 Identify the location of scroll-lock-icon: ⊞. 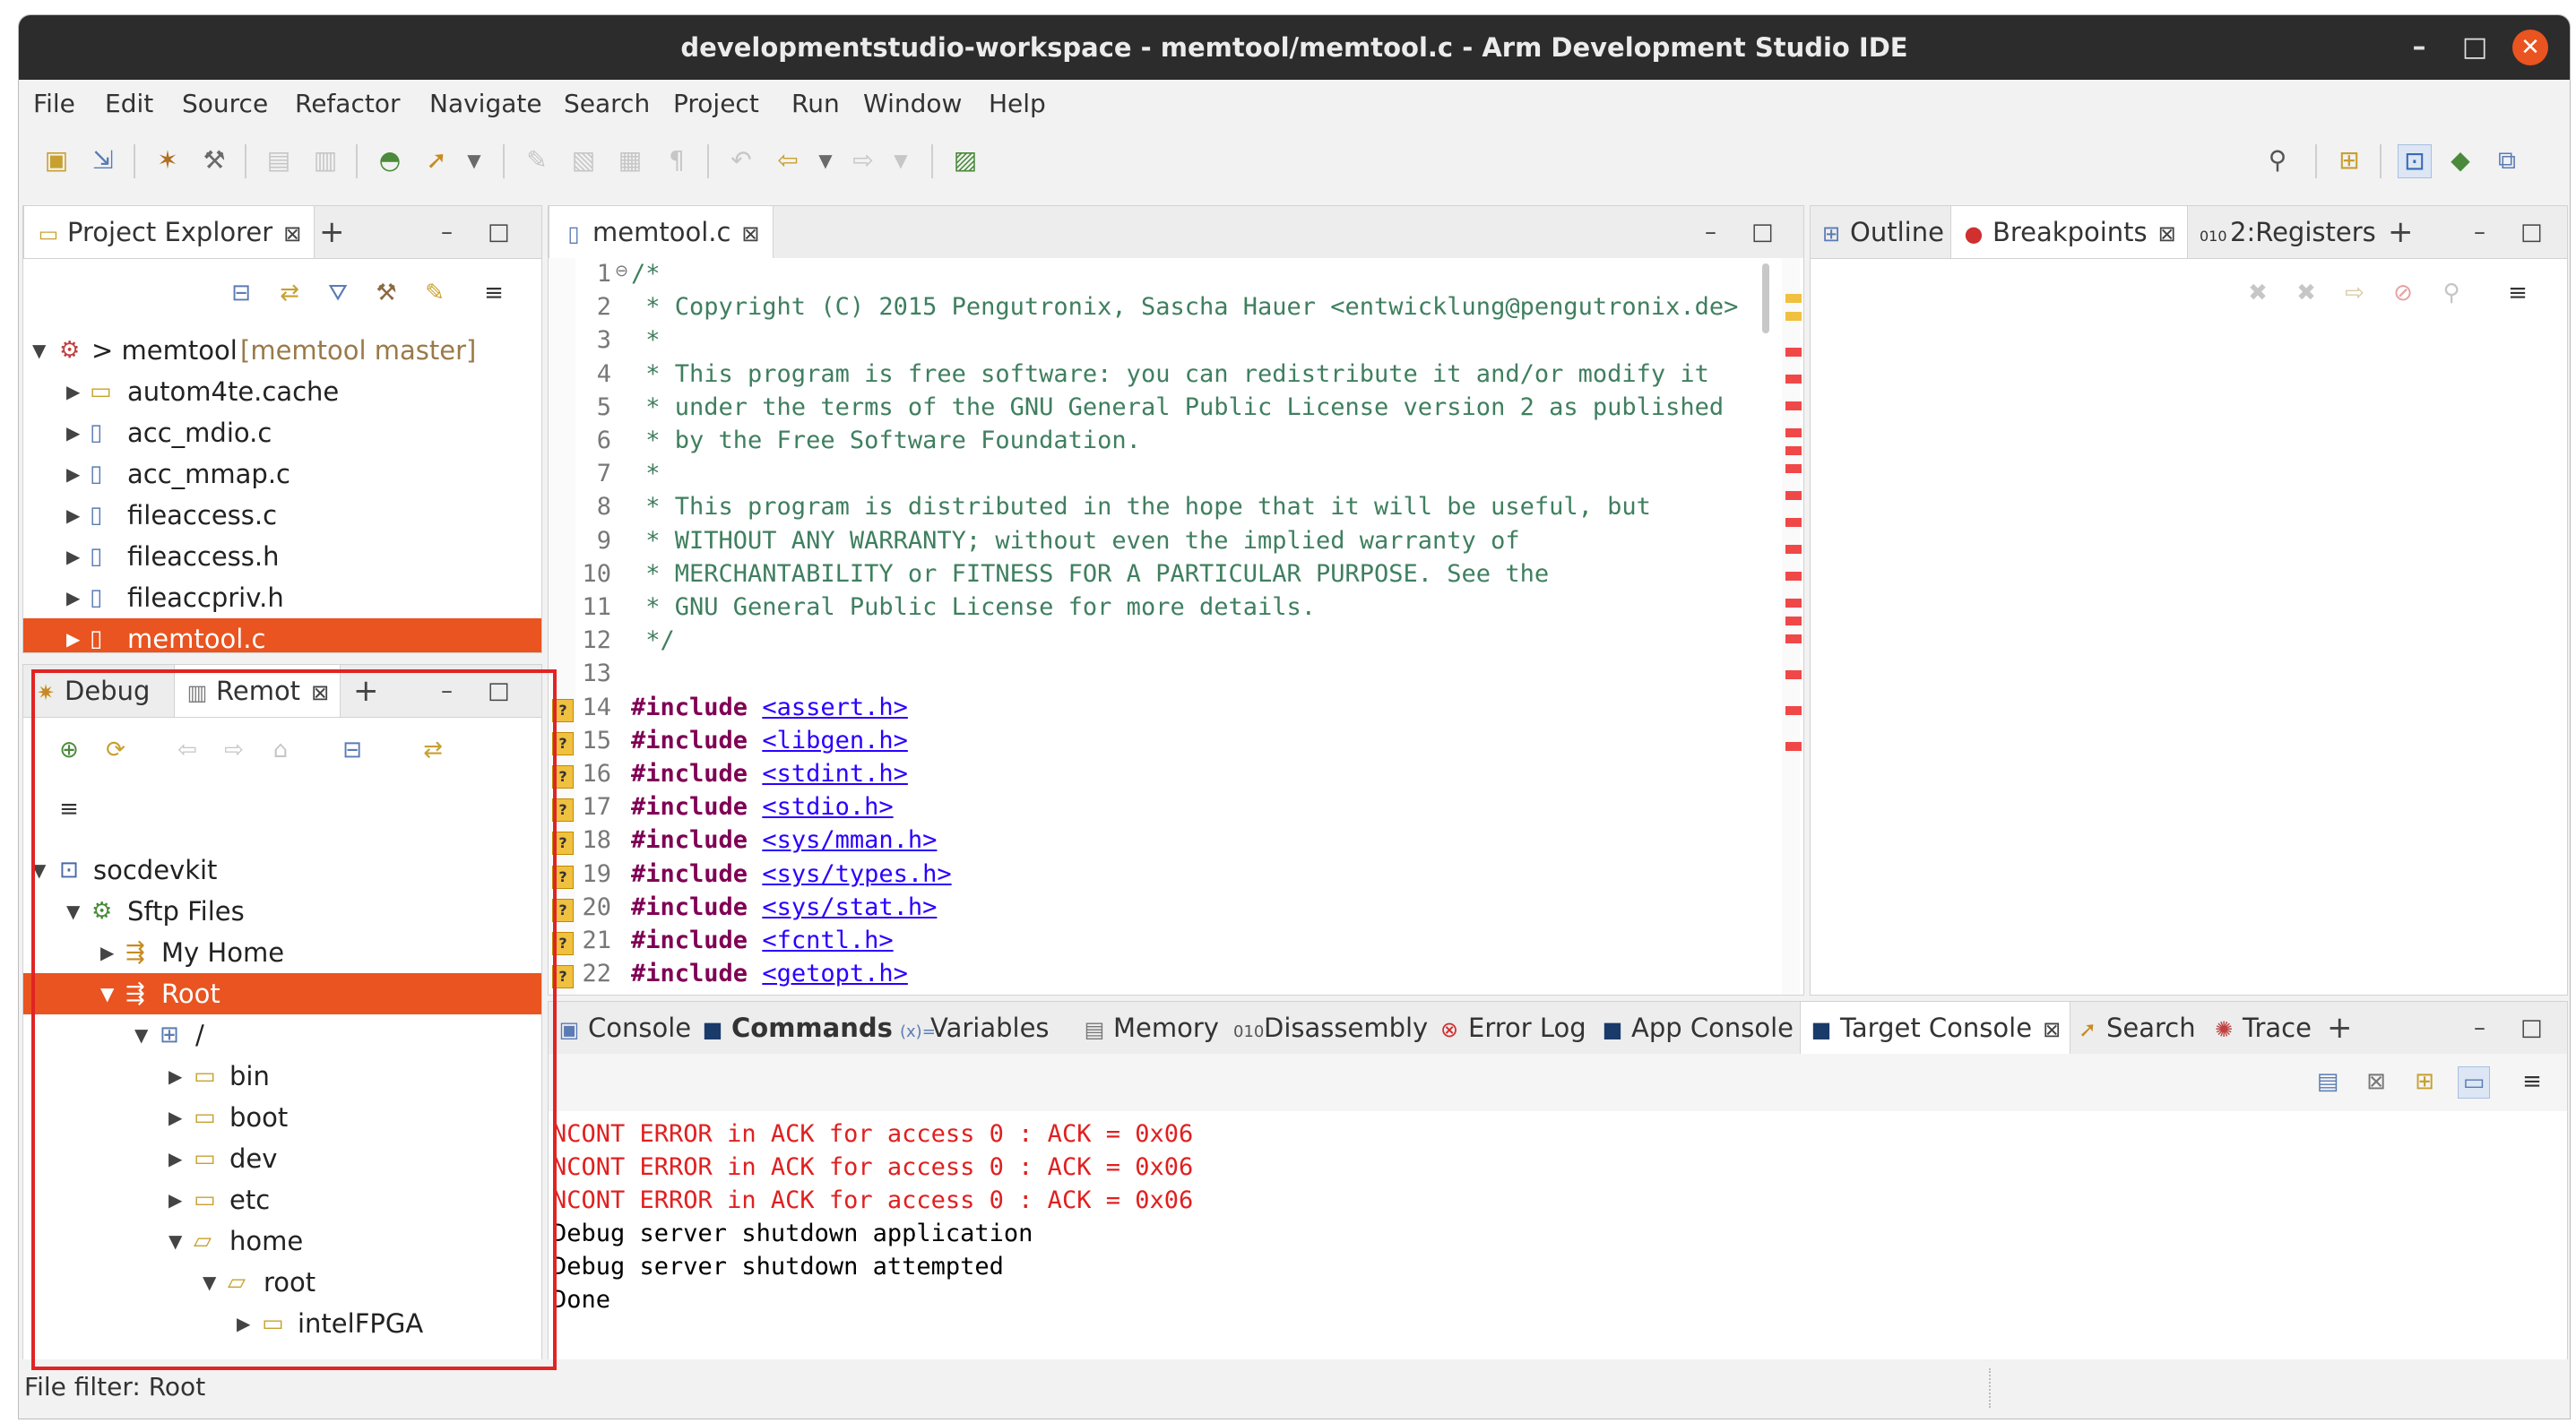
(2424, 1081).